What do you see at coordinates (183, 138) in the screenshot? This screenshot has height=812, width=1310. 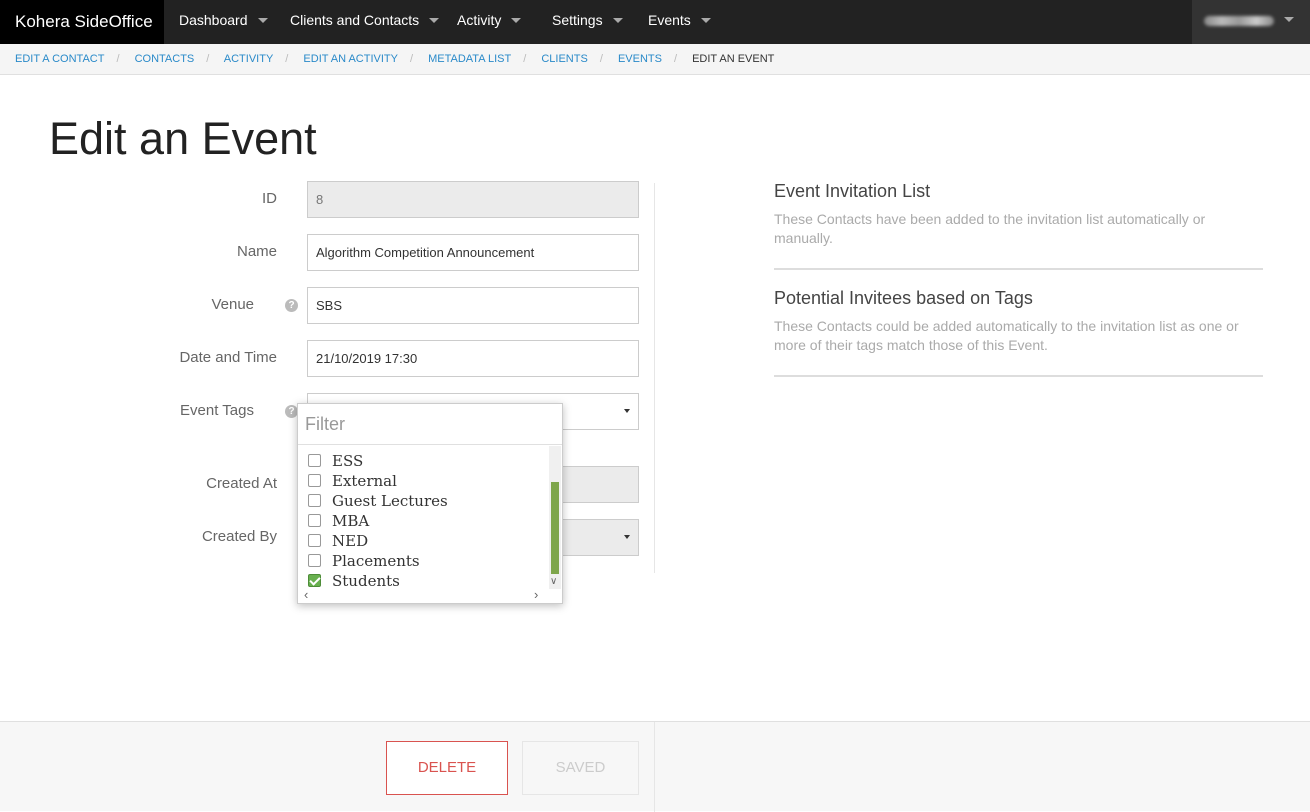 I see `page-title: Edit an Event` at bounding box center [183, 138].